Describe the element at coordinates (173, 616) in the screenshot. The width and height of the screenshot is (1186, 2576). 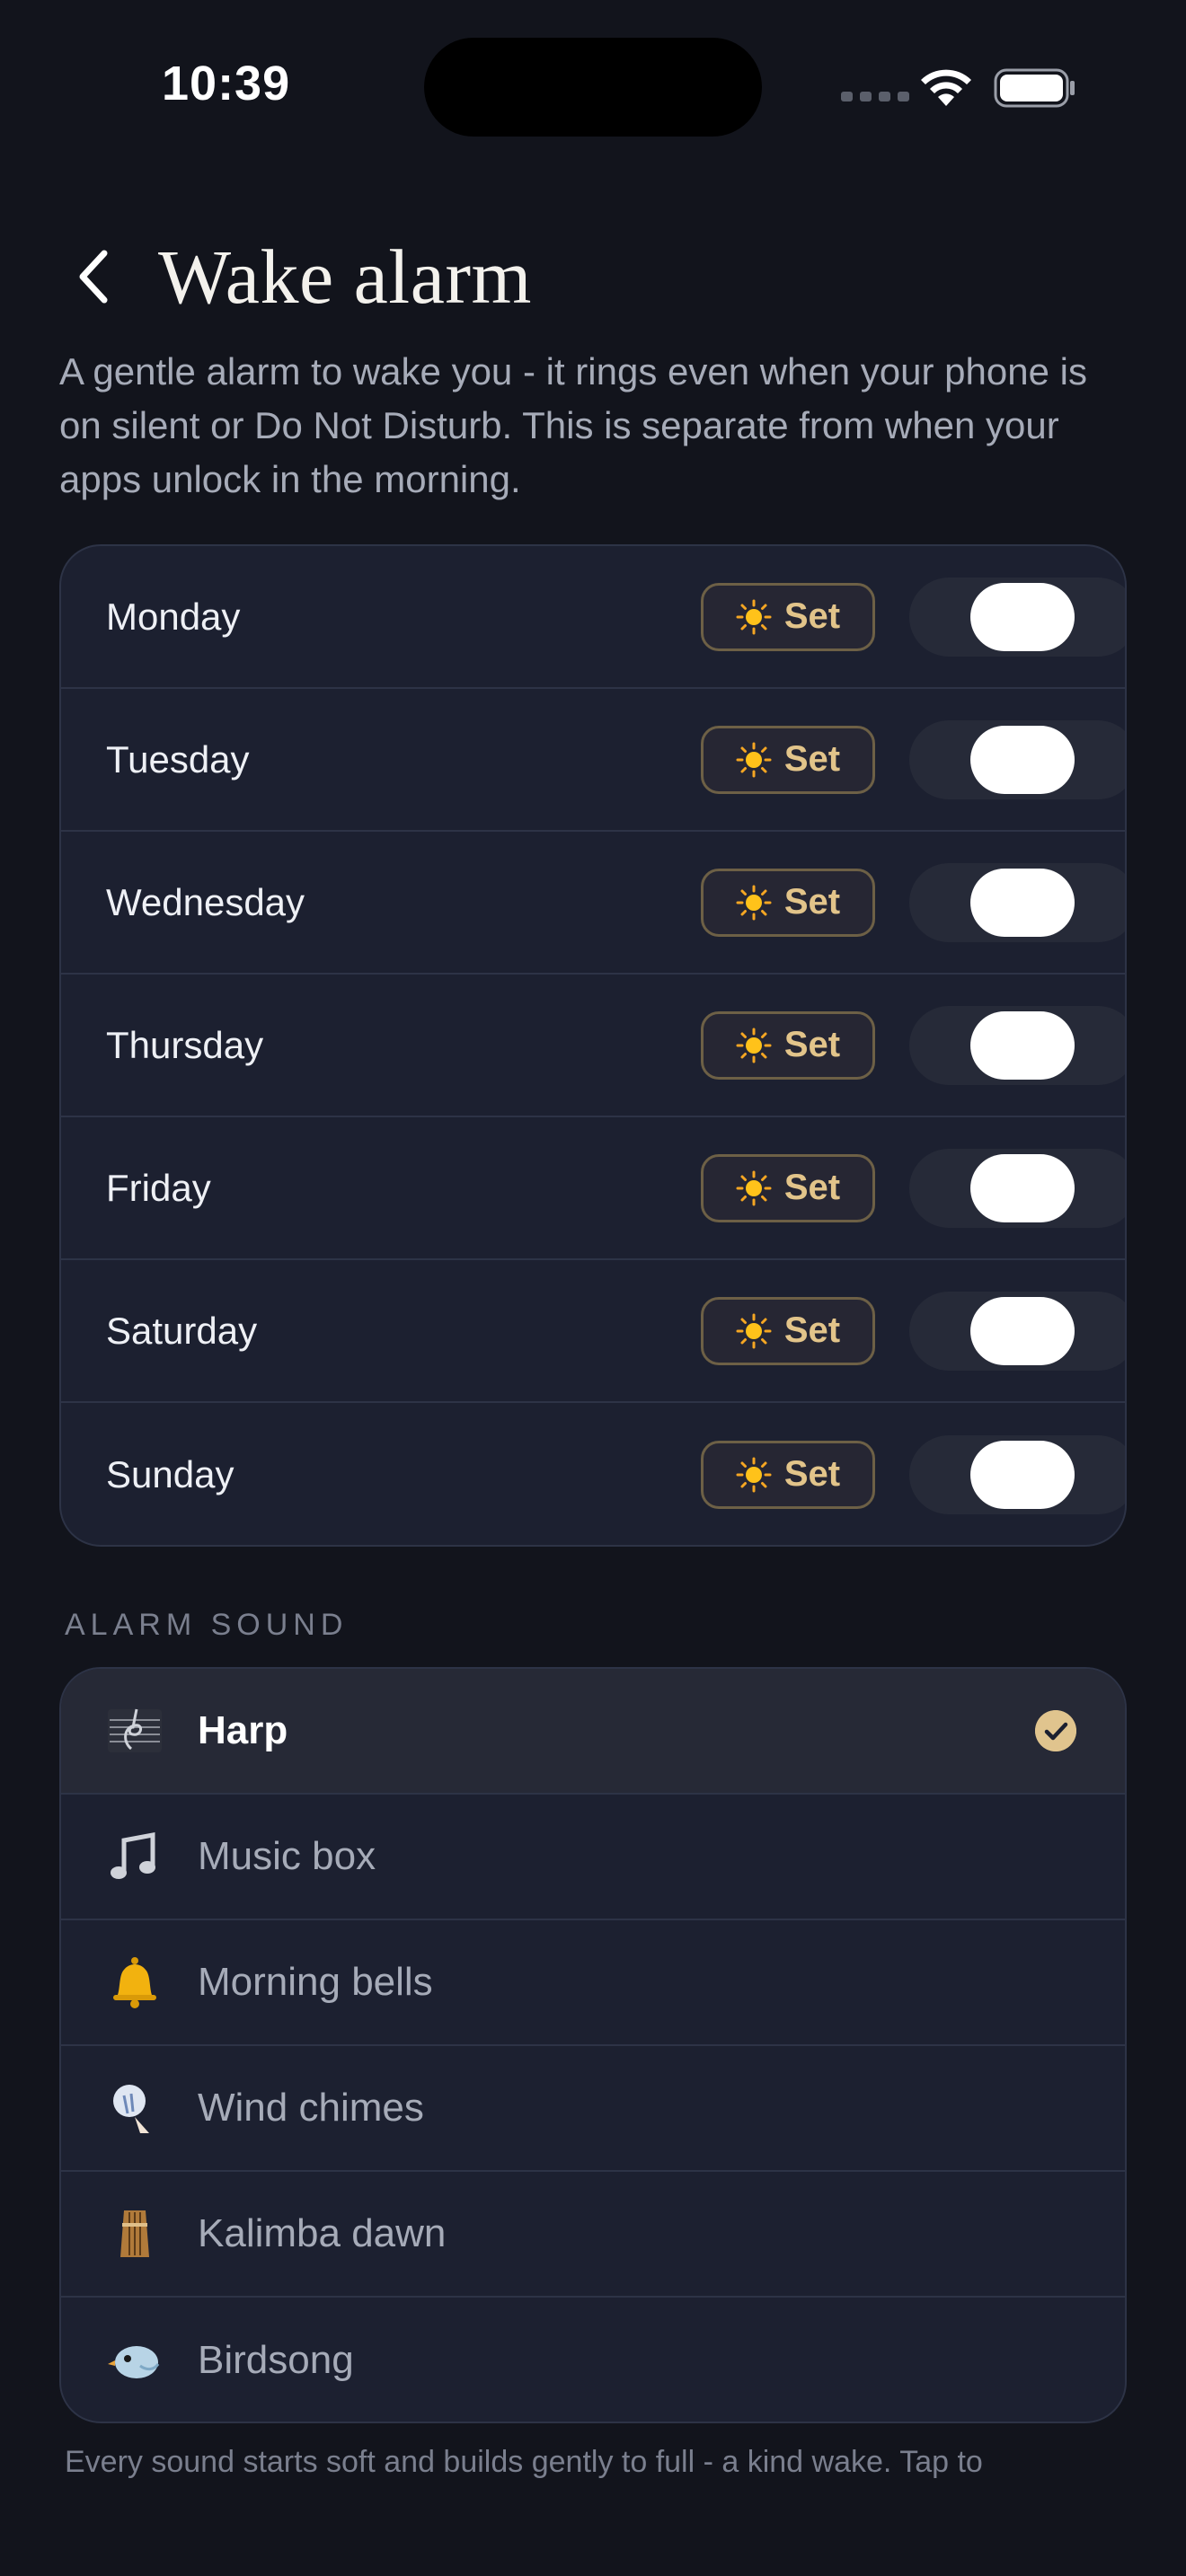
I see `day-label: Monday` at that location.